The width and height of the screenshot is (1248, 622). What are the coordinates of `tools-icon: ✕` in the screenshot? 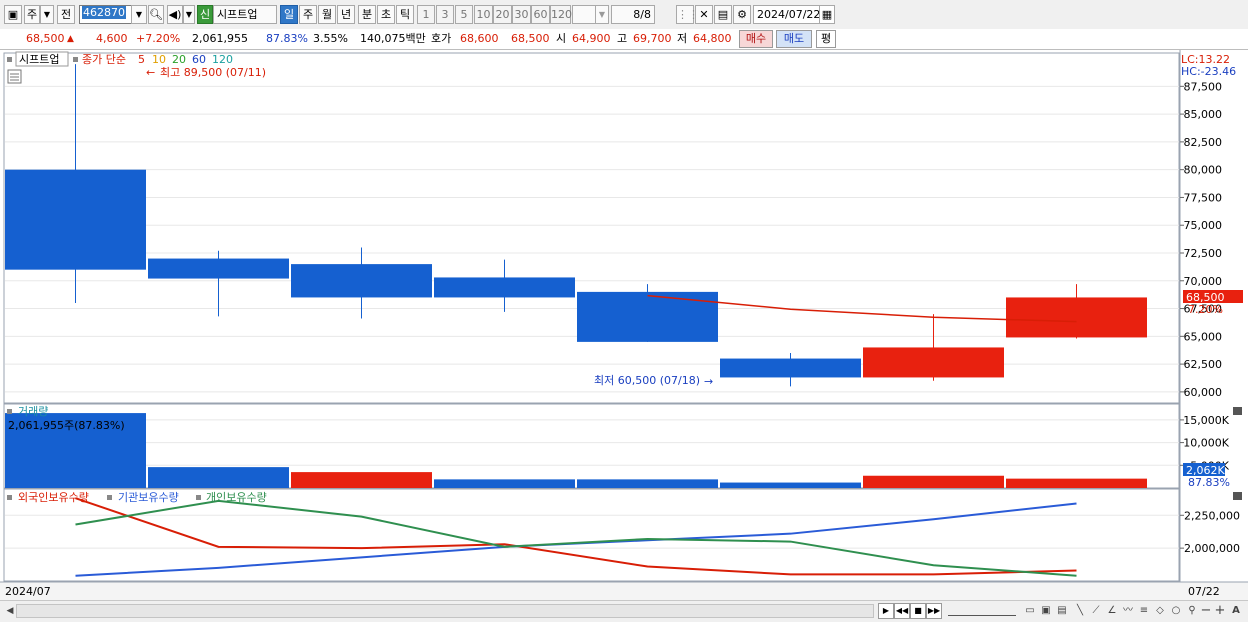 It's located at (704, 14).